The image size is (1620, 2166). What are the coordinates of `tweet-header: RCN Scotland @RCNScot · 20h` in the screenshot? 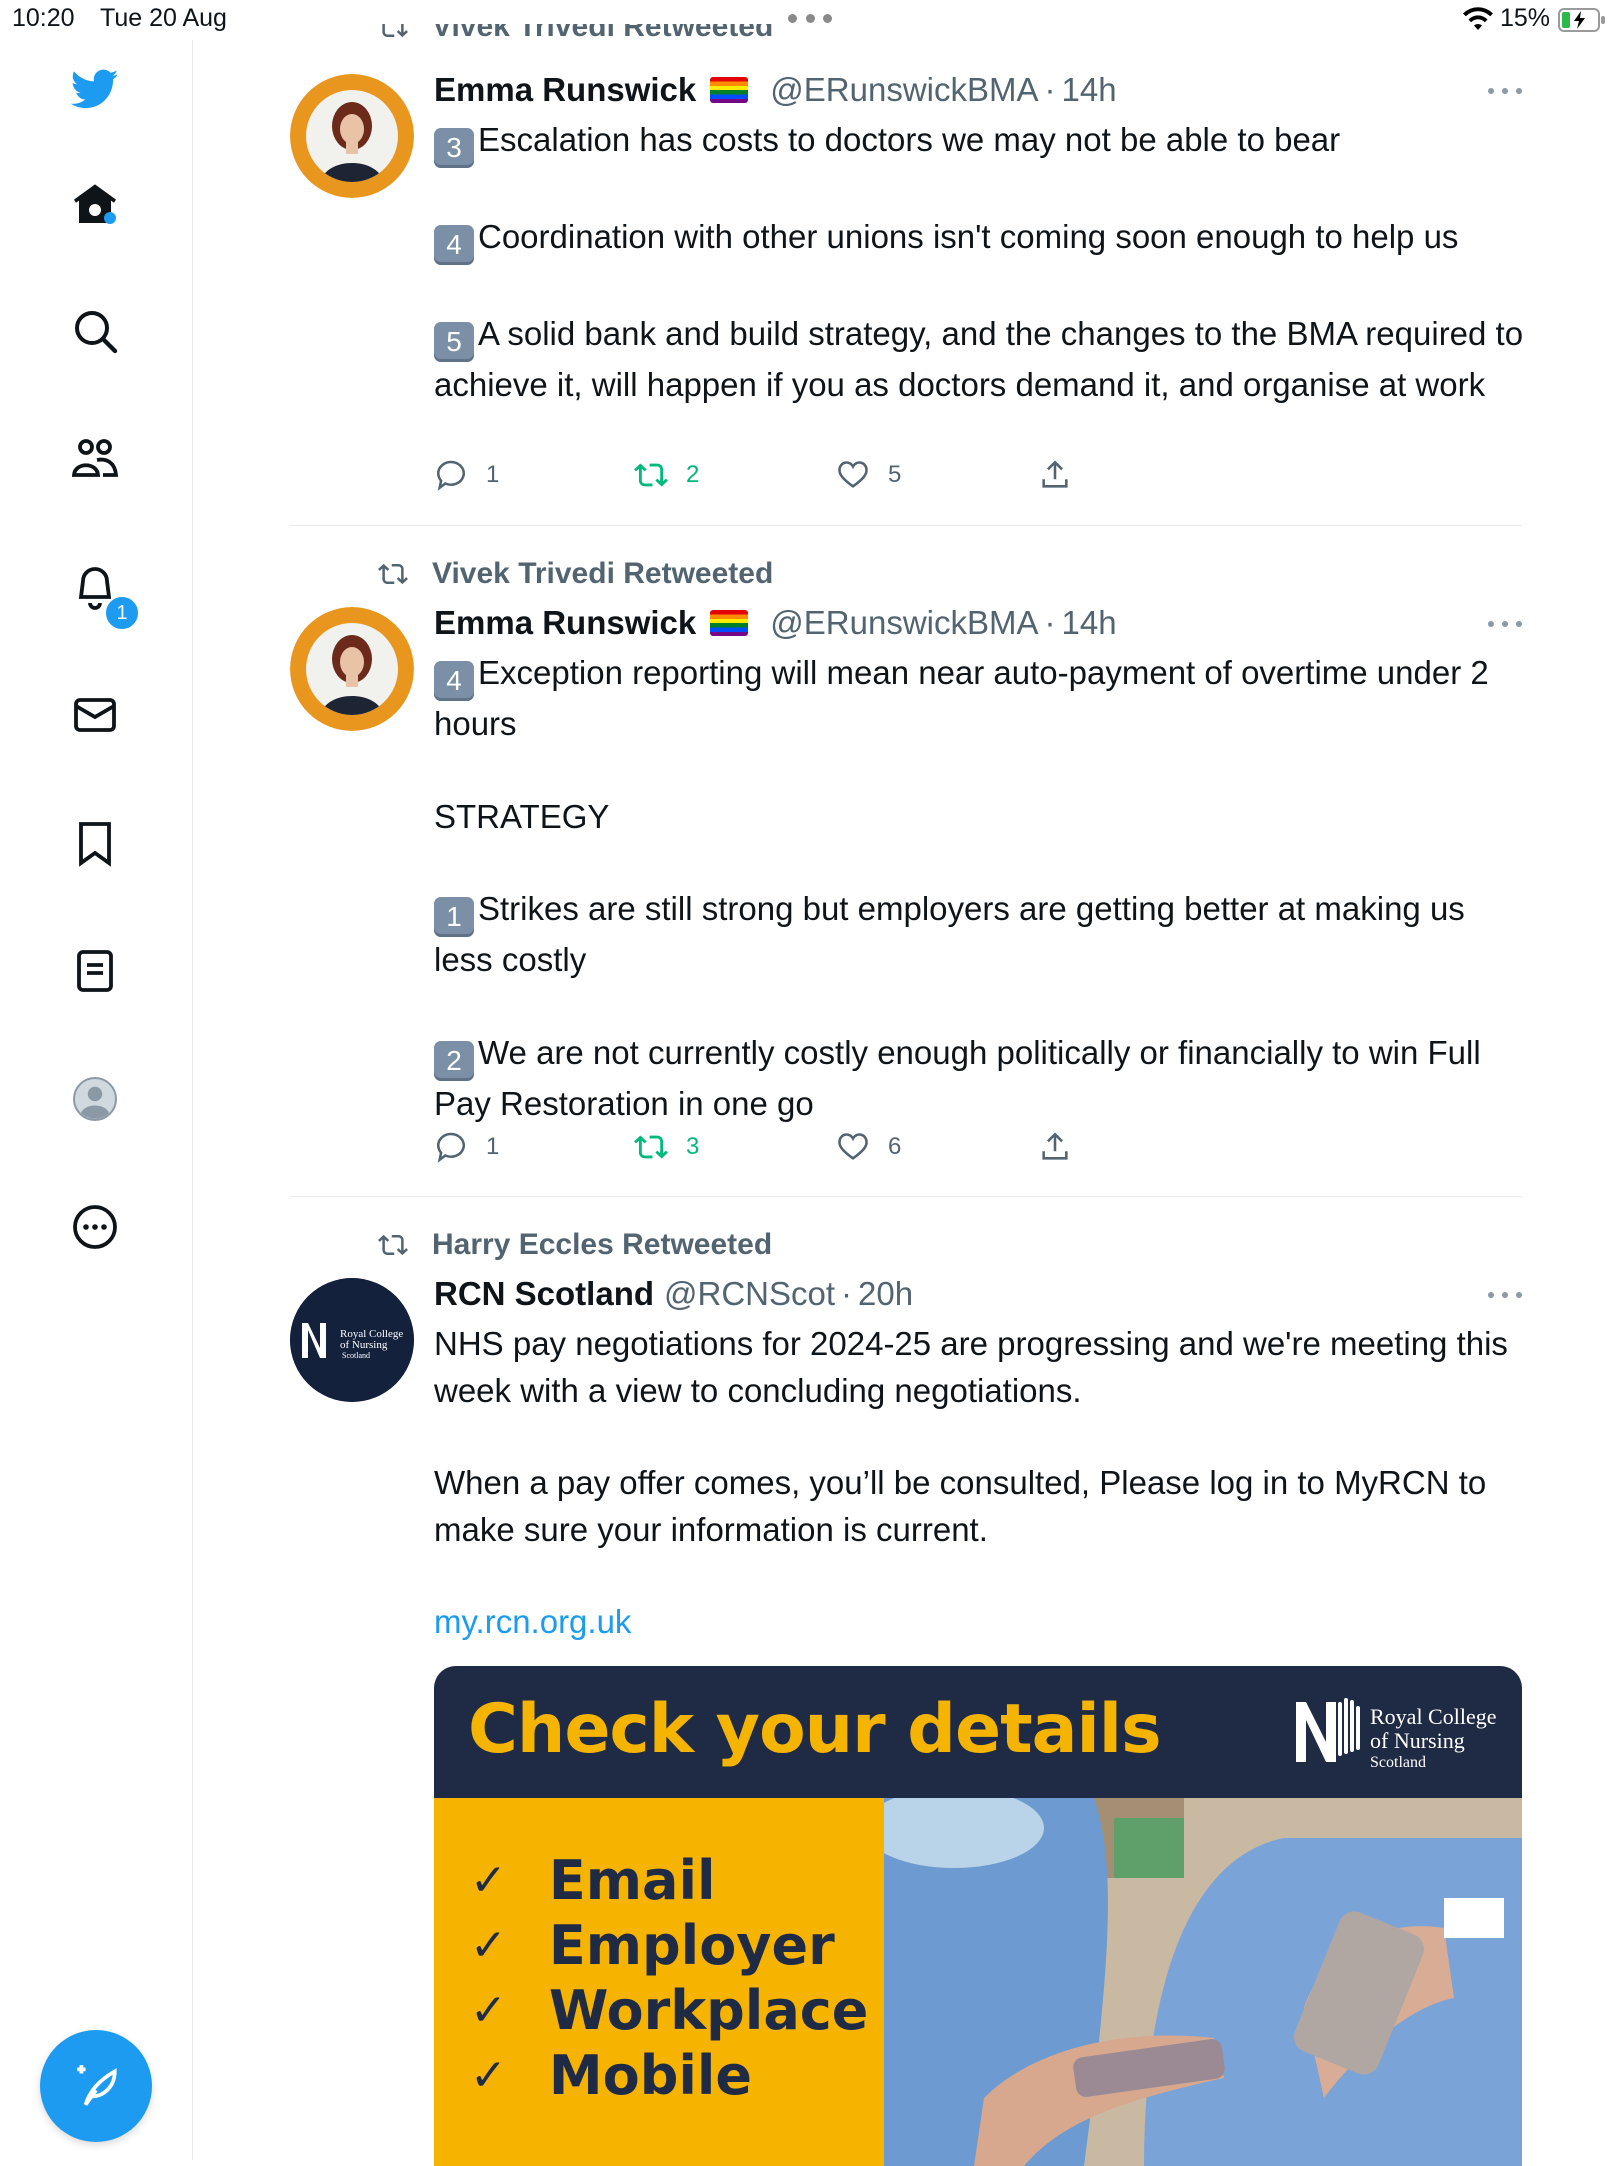 It's located at (674, 1294).